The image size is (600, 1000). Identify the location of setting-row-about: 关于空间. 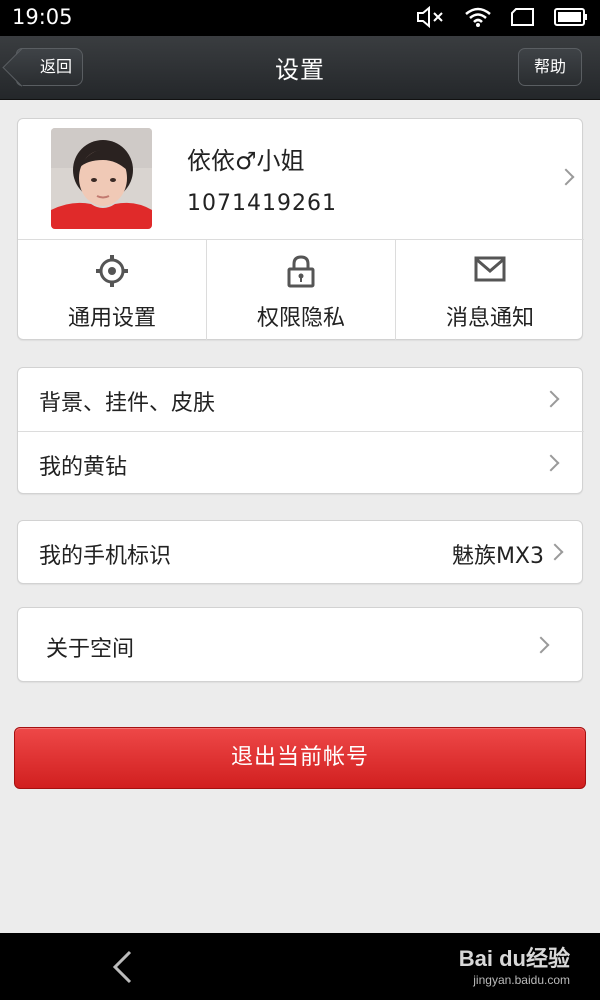
(301, 645).